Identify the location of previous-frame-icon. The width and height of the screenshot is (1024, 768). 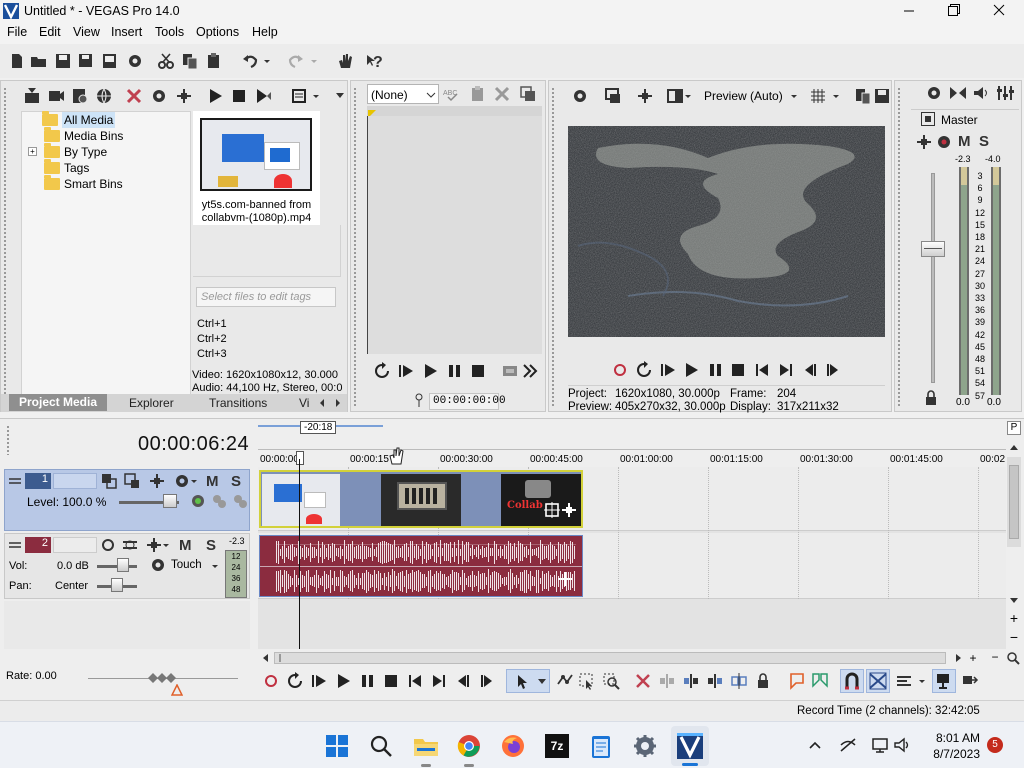
(810, 370).